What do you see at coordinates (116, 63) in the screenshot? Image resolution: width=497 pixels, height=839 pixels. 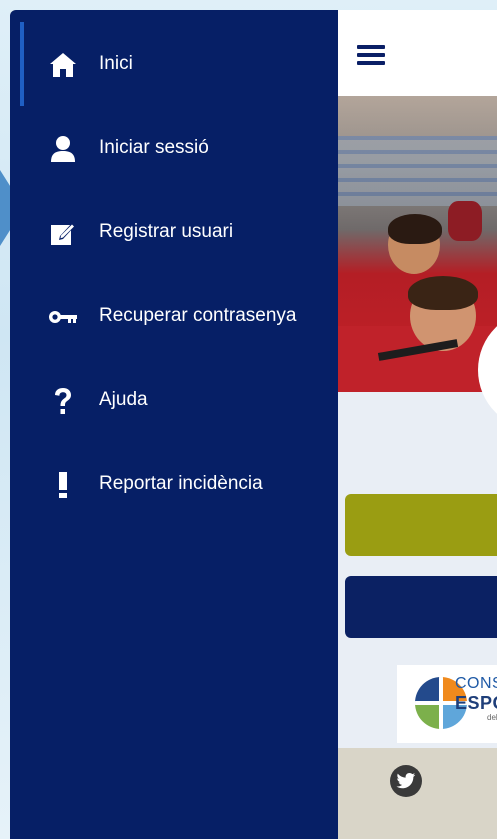 I see `menu-item-label: Inici` at bounding box center [116, 63].